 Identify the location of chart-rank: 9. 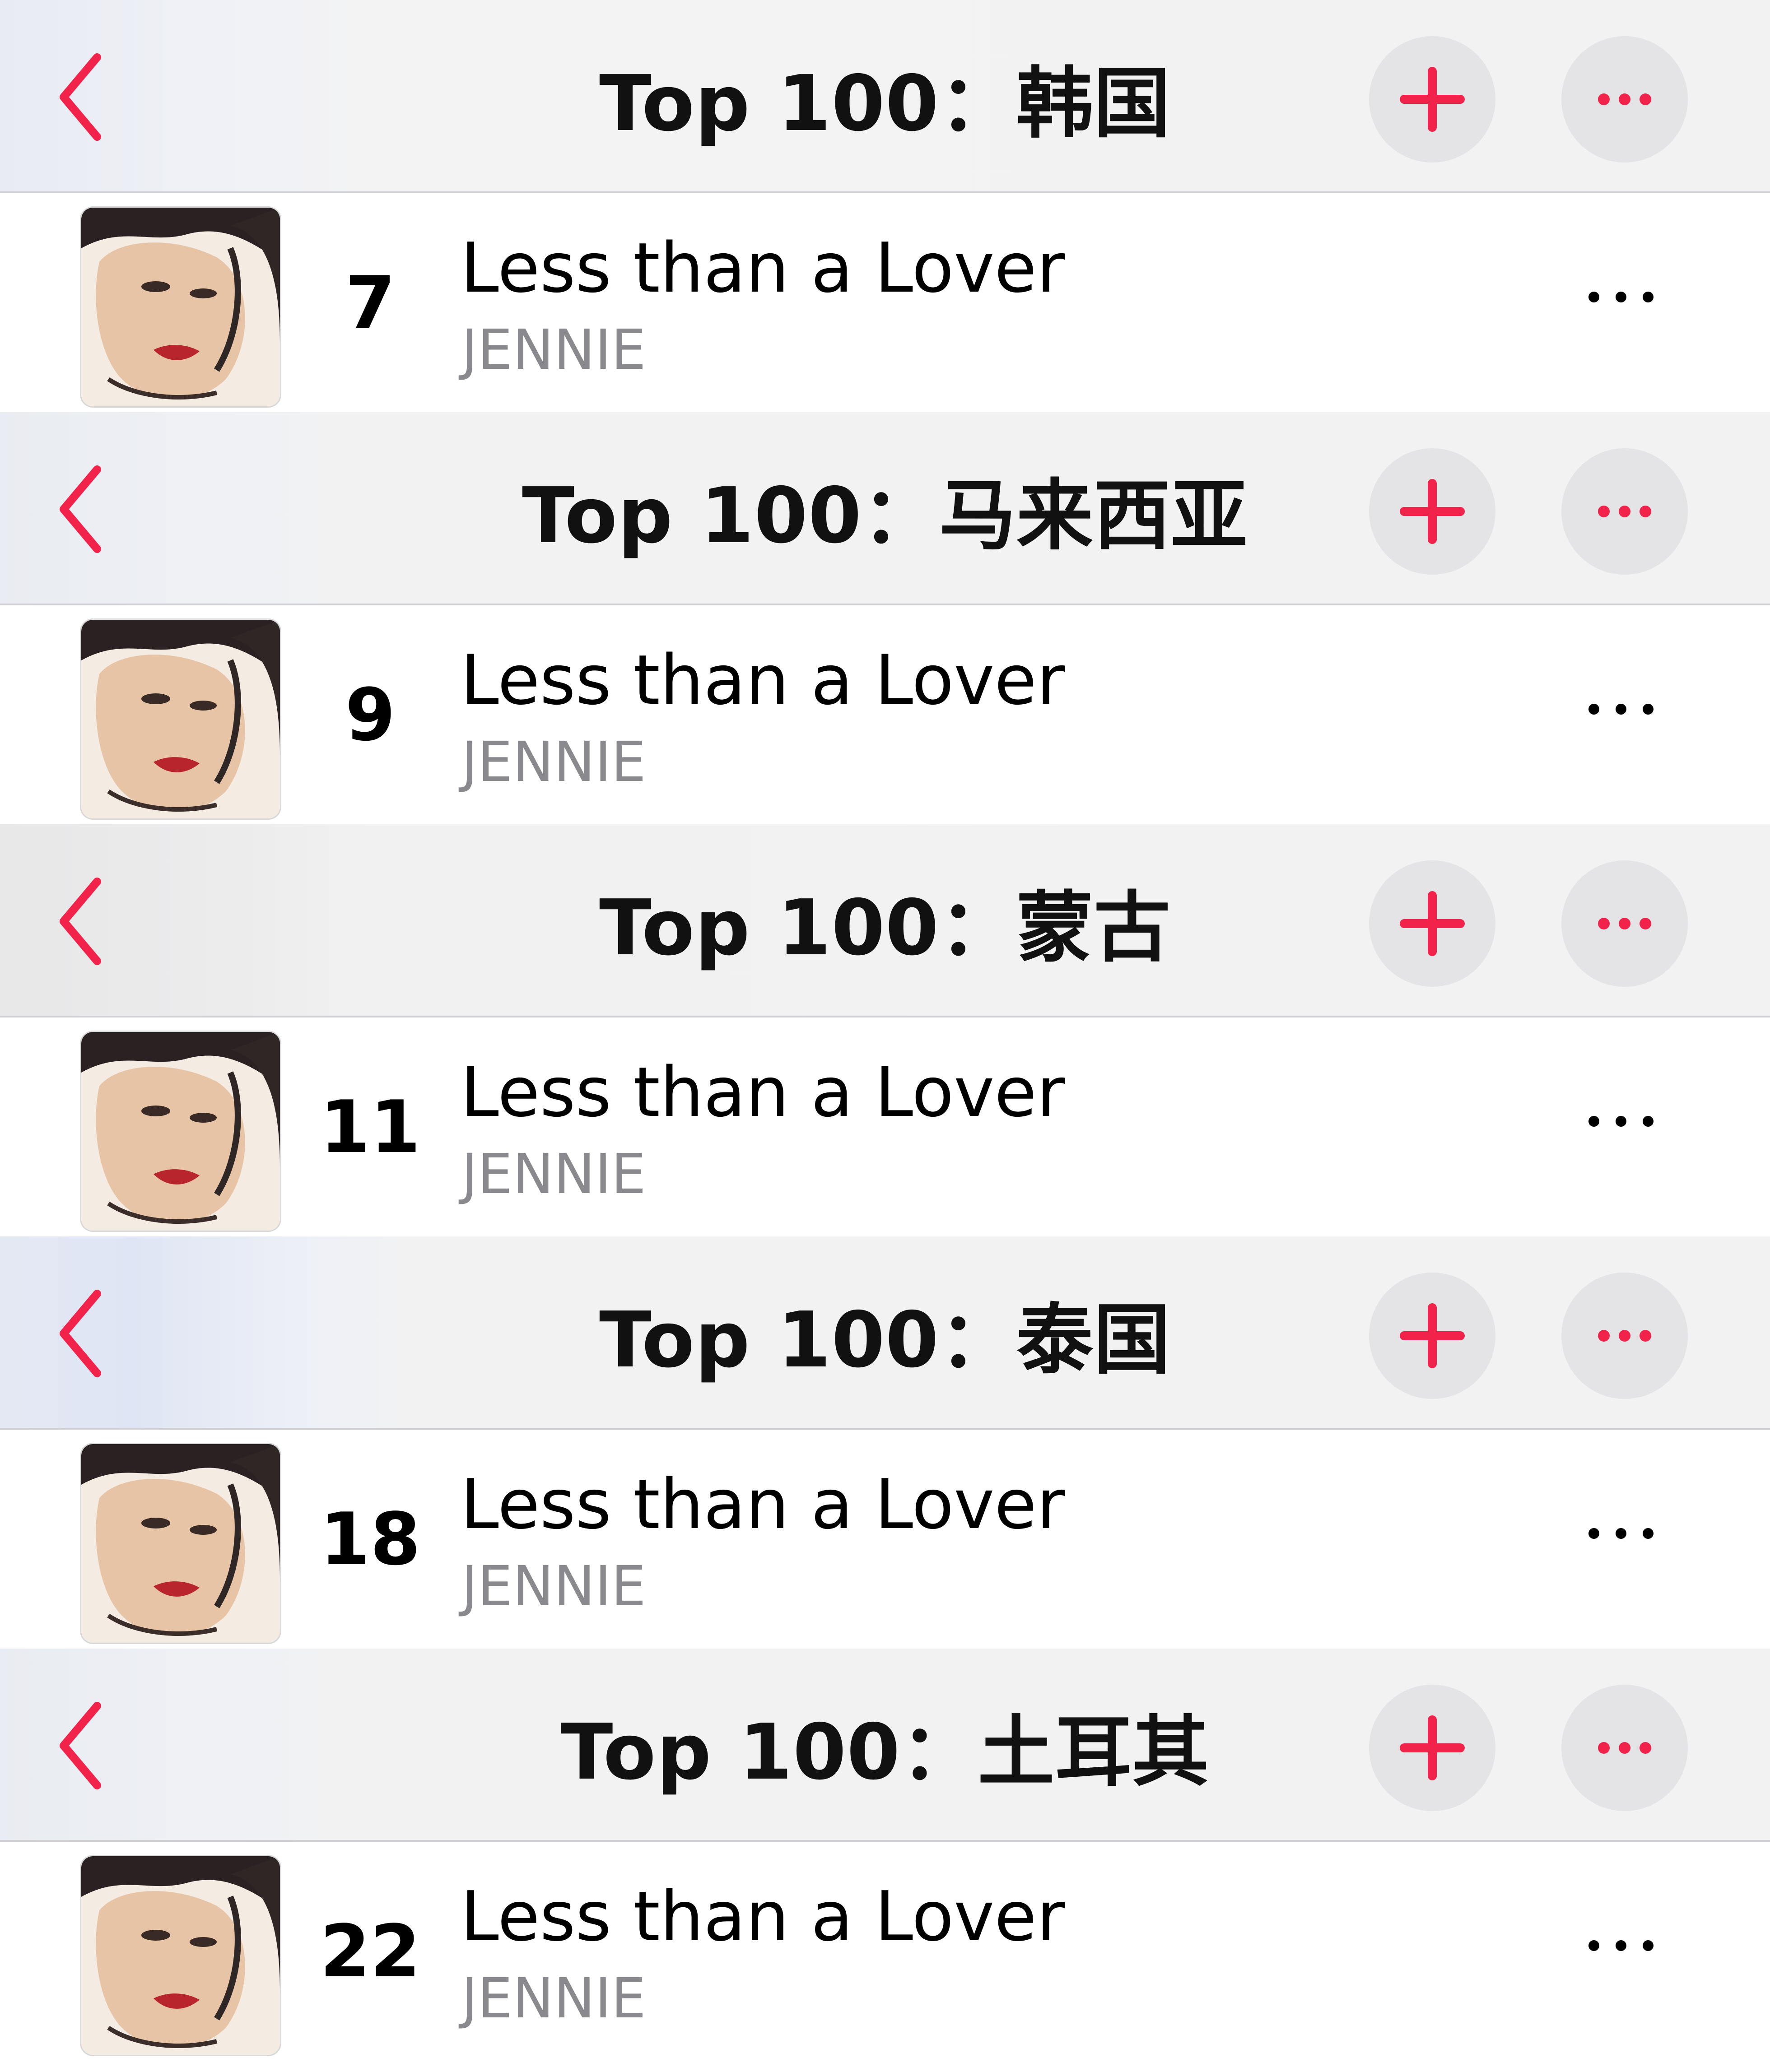
(370, 715).